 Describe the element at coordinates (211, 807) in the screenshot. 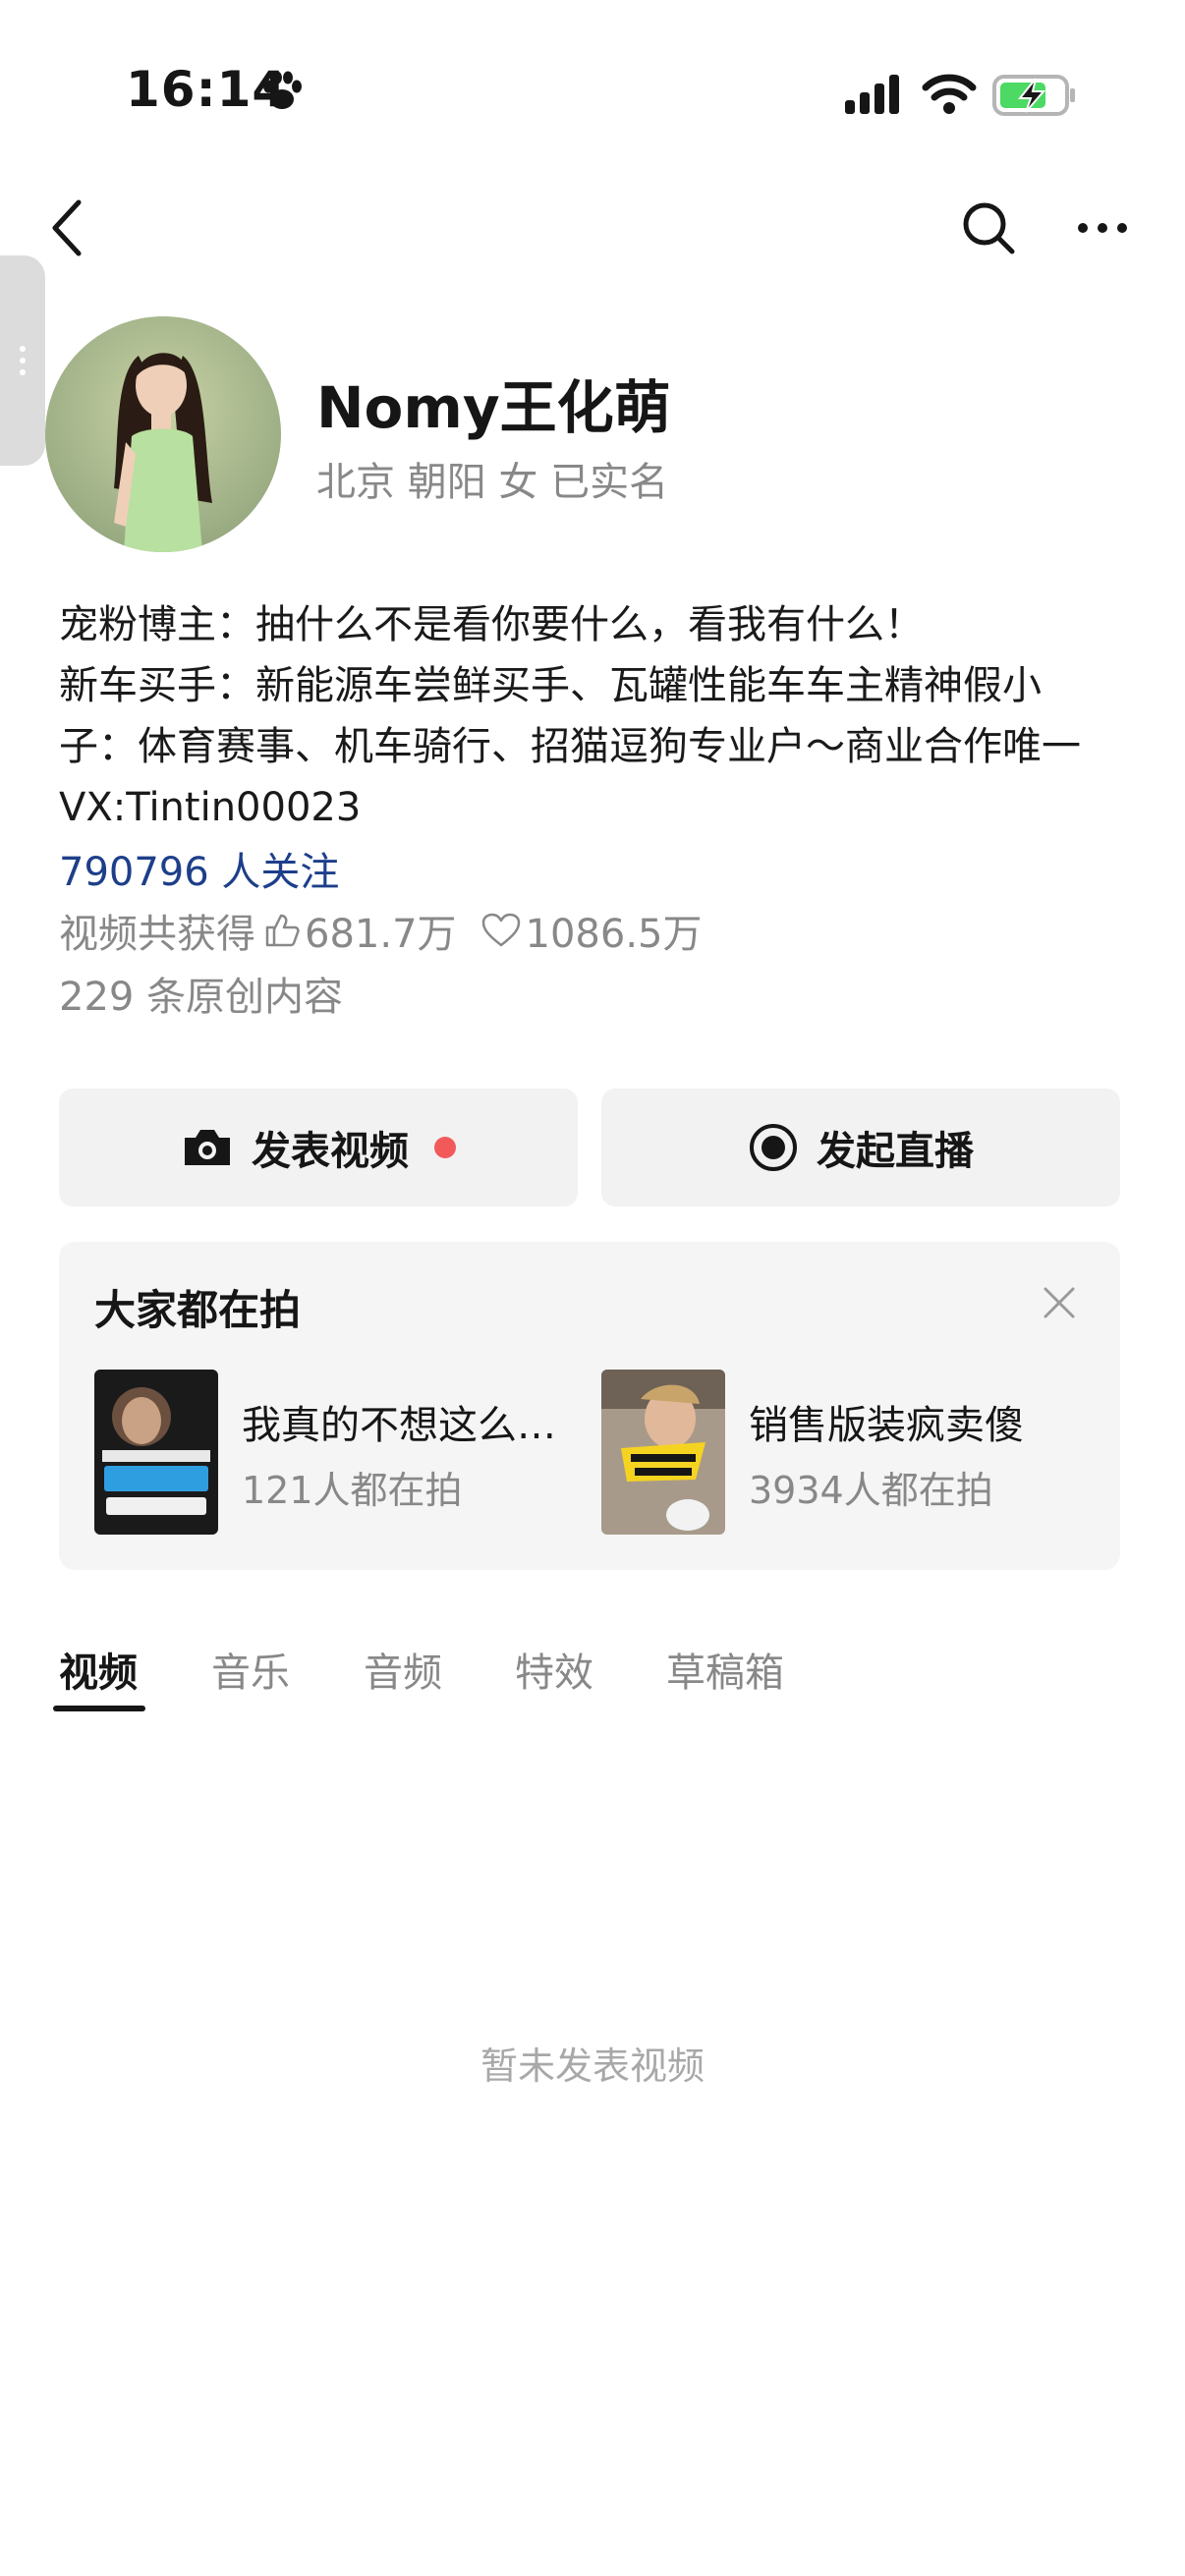

I see `bio-line: VX:Tintin00023` at that location.